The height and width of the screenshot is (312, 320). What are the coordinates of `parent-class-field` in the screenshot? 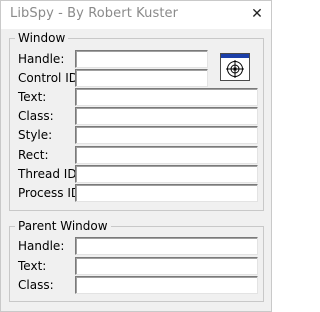 It's located at (166, 285).